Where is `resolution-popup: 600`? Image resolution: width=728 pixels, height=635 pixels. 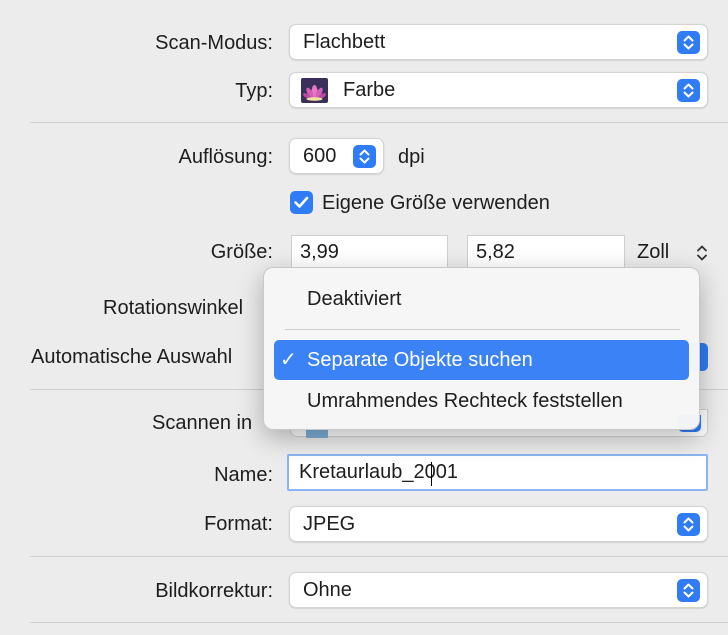
resolution-popup: 600 is located at coordinates (336, 156).